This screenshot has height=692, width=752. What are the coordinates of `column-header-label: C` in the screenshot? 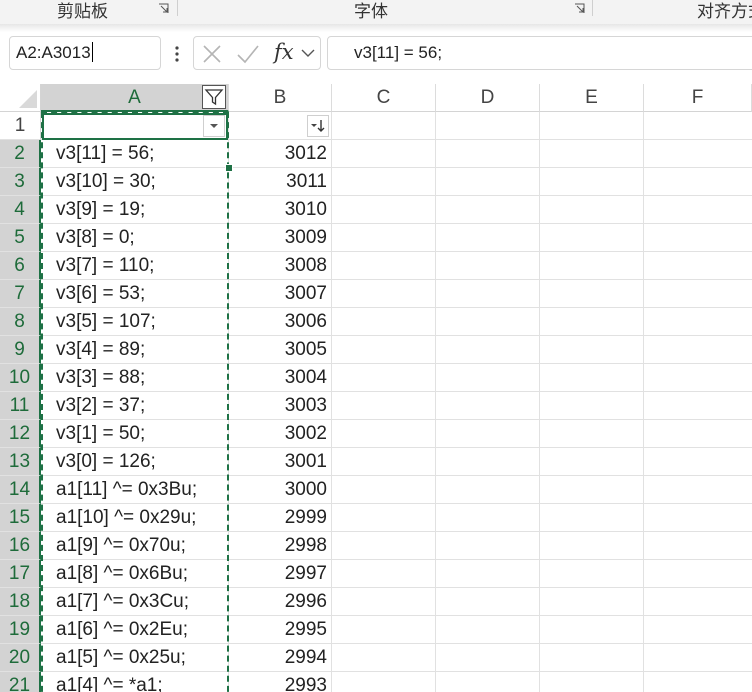 It's located at (383, 97).